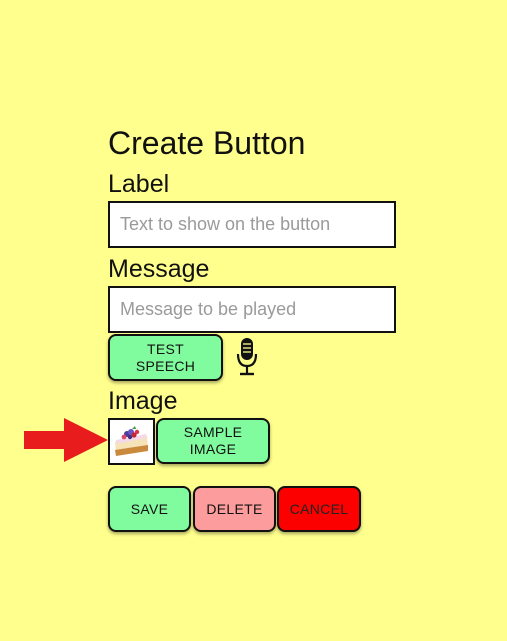 This screenshot has width=507, height=641. Describe the element at coordinates (213, 441) in the screenshot. I see `sample-image-button: SAMPLE IMAGE` at that location.